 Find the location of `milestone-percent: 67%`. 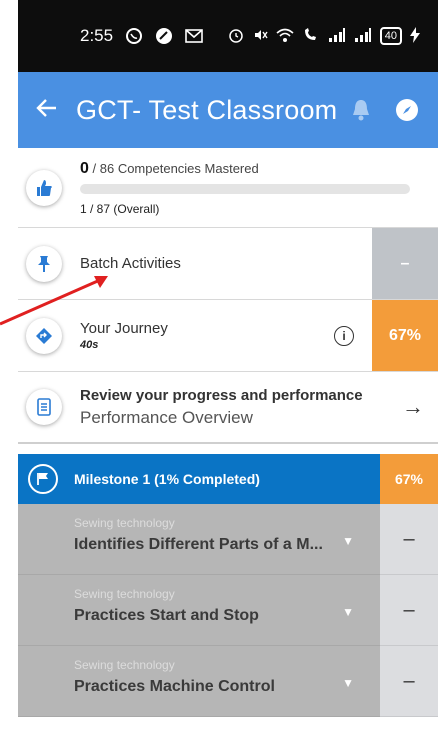

milestone-percent: 67% is located at coordinates (409, 479).